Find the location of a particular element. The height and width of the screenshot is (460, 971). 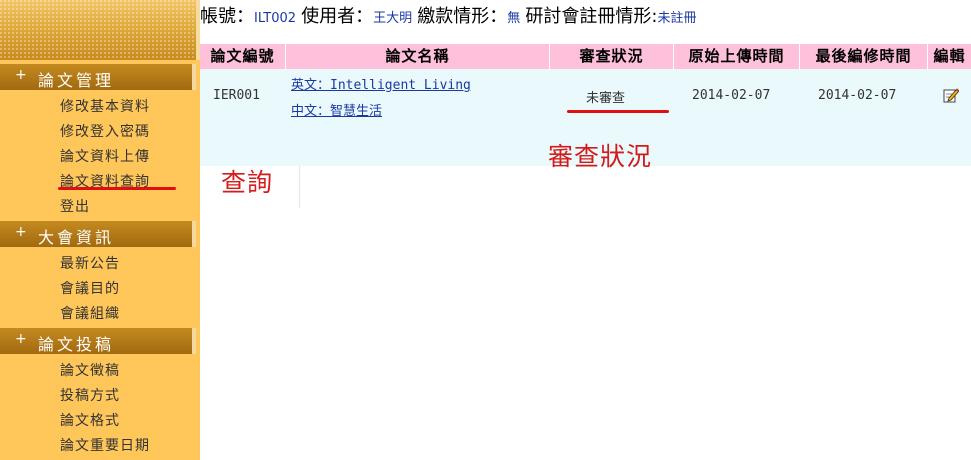

user-value: 王大明 is located at coordinates (393, 18).